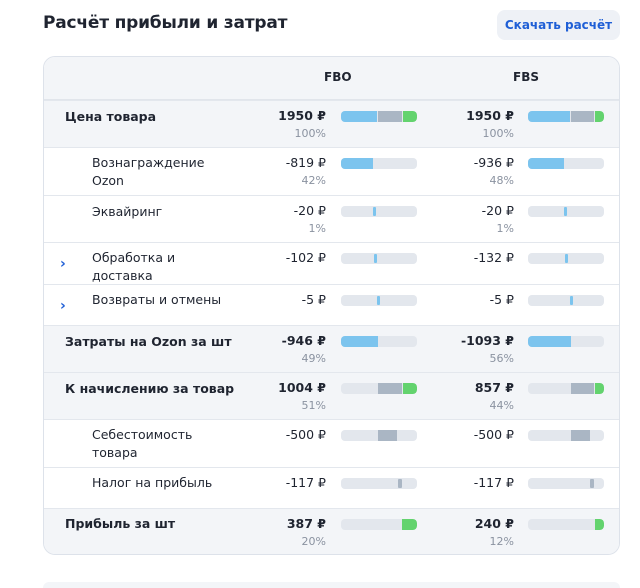 This screenshot has width=640, height=588. I want to click on fbo-percent: 1%, so click(317, 228).